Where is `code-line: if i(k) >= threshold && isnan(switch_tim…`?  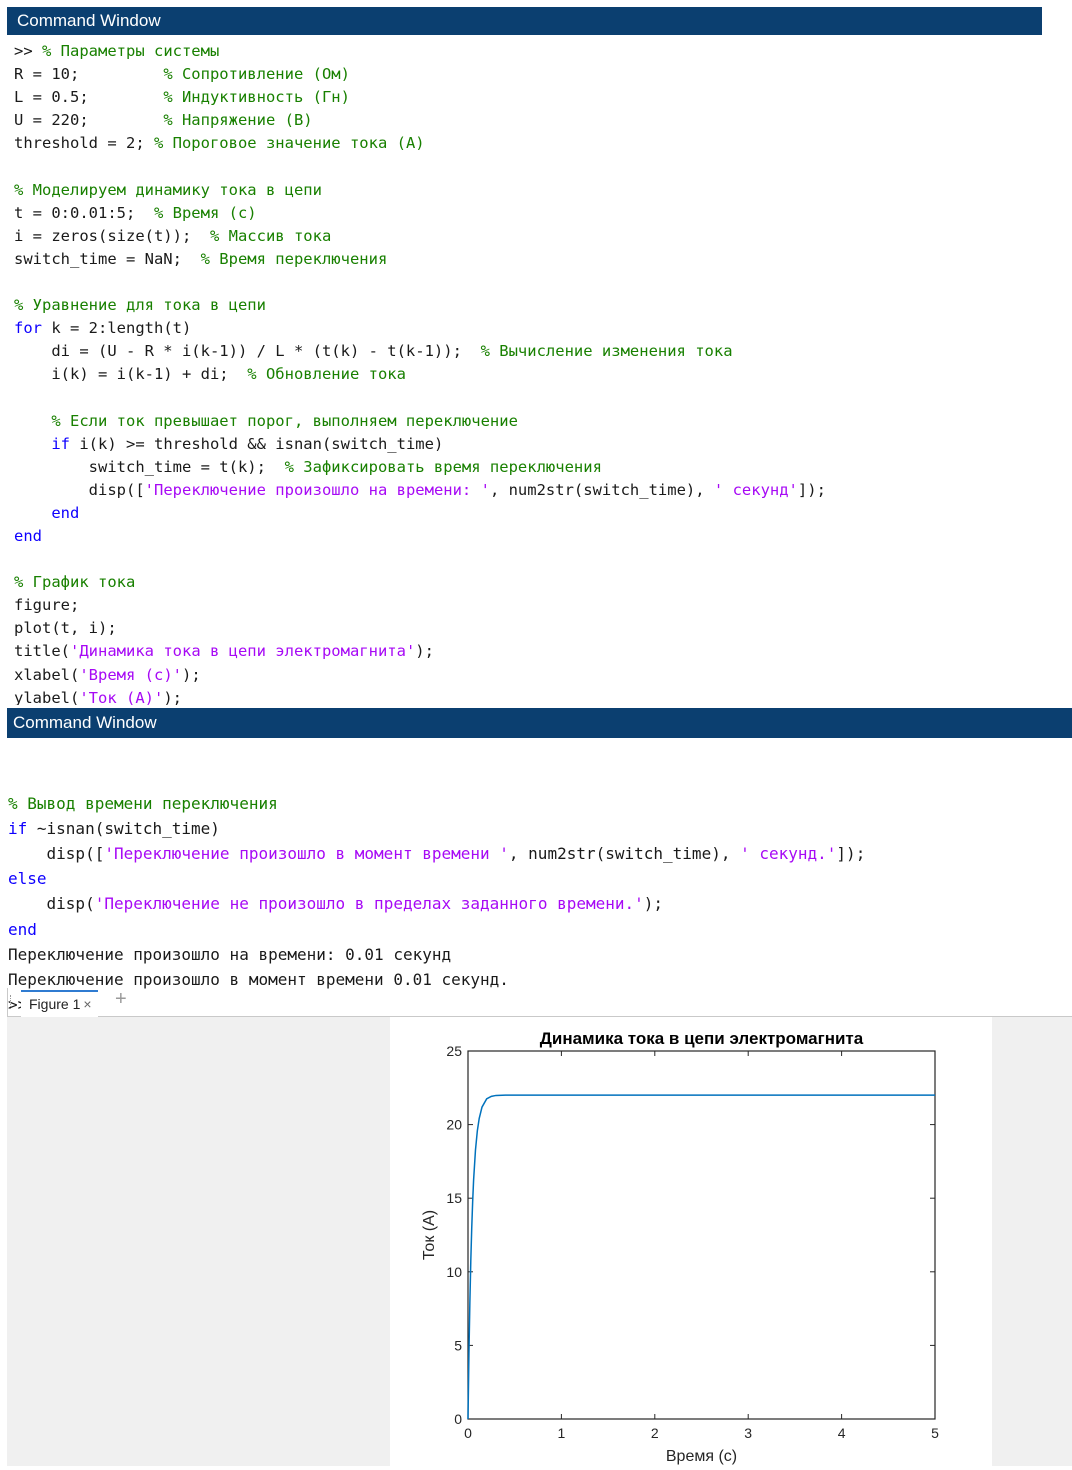 code-line: if i(k) >= threshold && isnan(switch_tim… is located at coordinates (534, 444).